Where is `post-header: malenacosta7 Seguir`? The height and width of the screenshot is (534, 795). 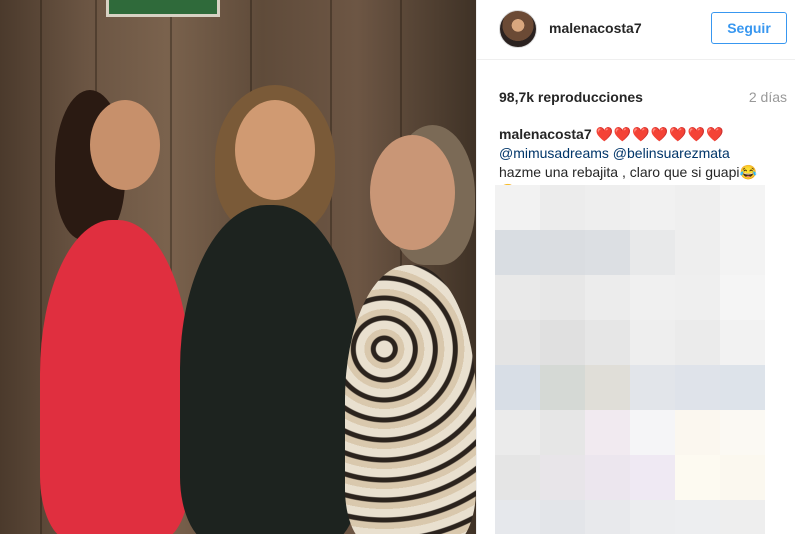 post-header: malenacosta7 Seguir is located at coordinates (636, 30).